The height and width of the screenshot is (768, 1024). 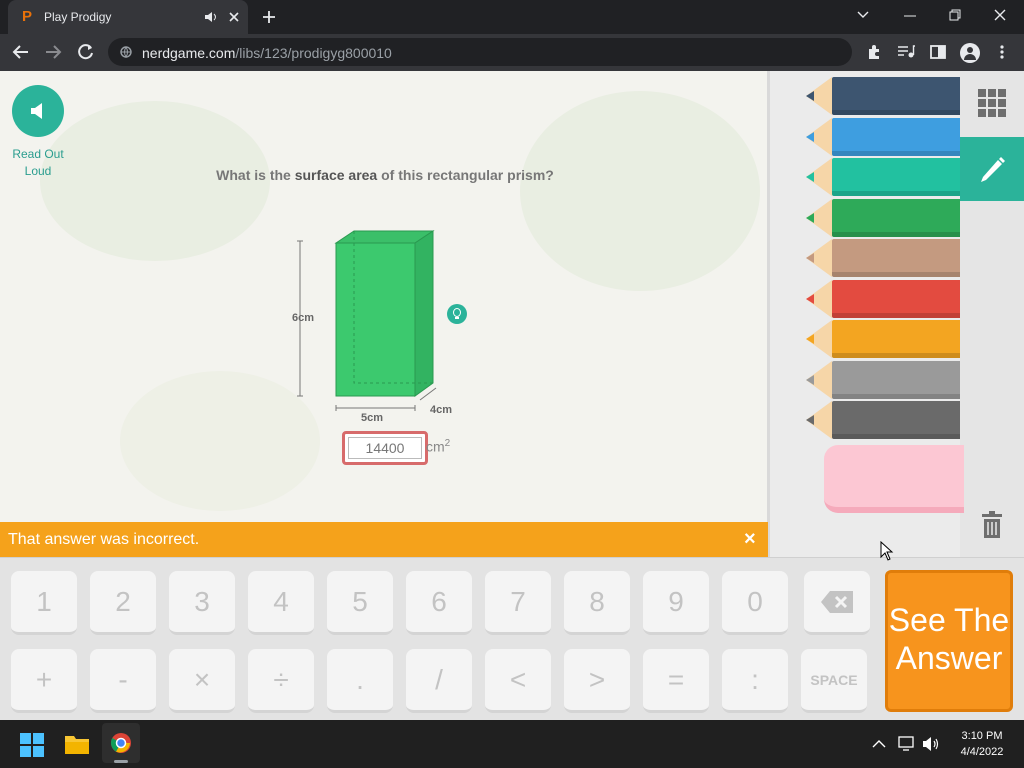 What do you see at coordinates (53, 52) in the screenshot?
I see `forward-arrow-icon` at bounding box center [53, 52].